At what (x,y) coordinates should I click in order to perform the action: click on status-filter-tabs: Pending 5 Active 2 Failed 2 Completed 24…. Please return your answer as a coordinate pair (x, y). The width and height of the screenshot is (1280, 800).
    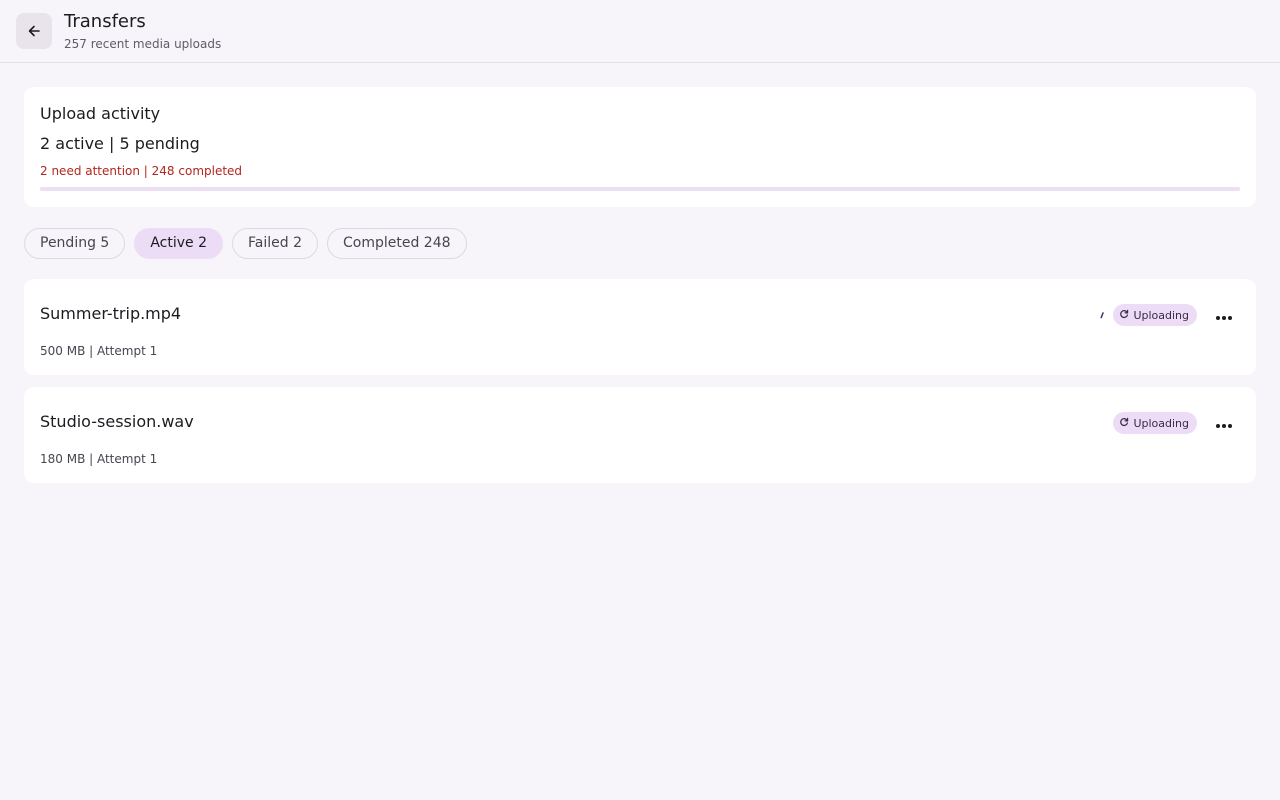
    Looking at the image, I should click on (245, 243).